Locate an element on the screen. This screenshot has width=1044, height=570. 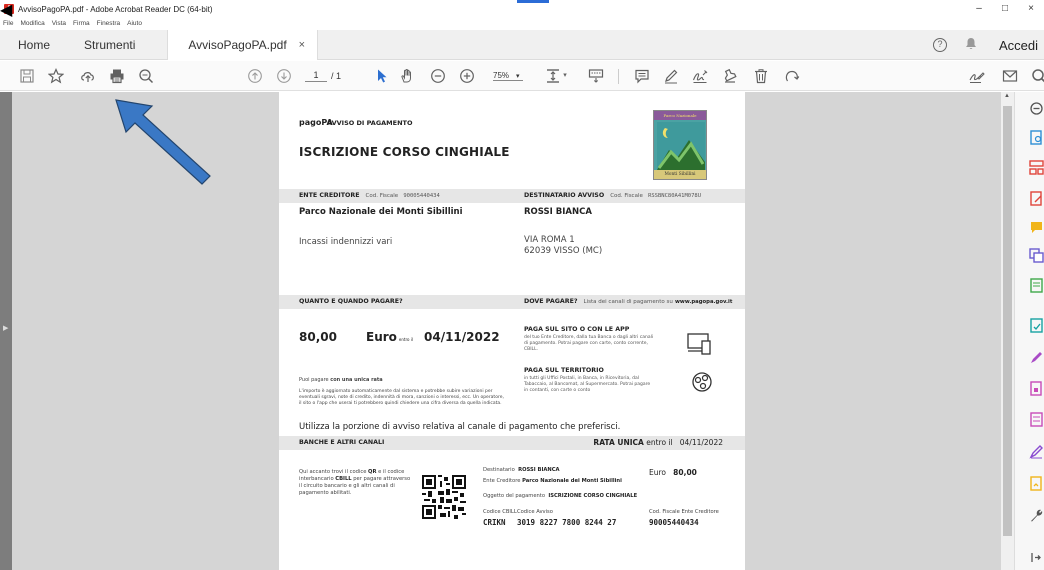
protect-icon is located at coordinates (1036, 388).